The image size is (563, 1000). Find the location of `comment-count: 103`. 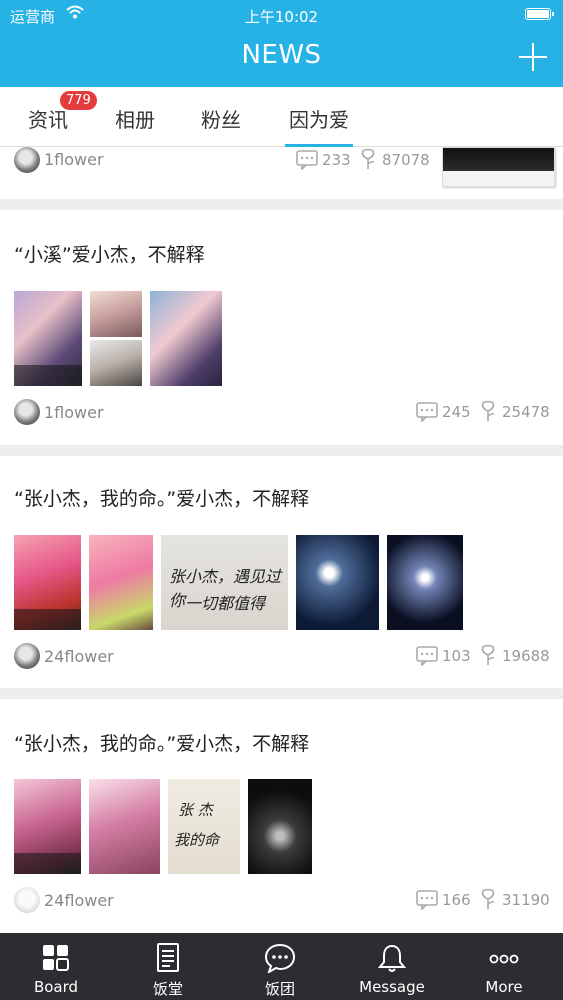

comment-count: 103 is located at coordinates (456, 656).